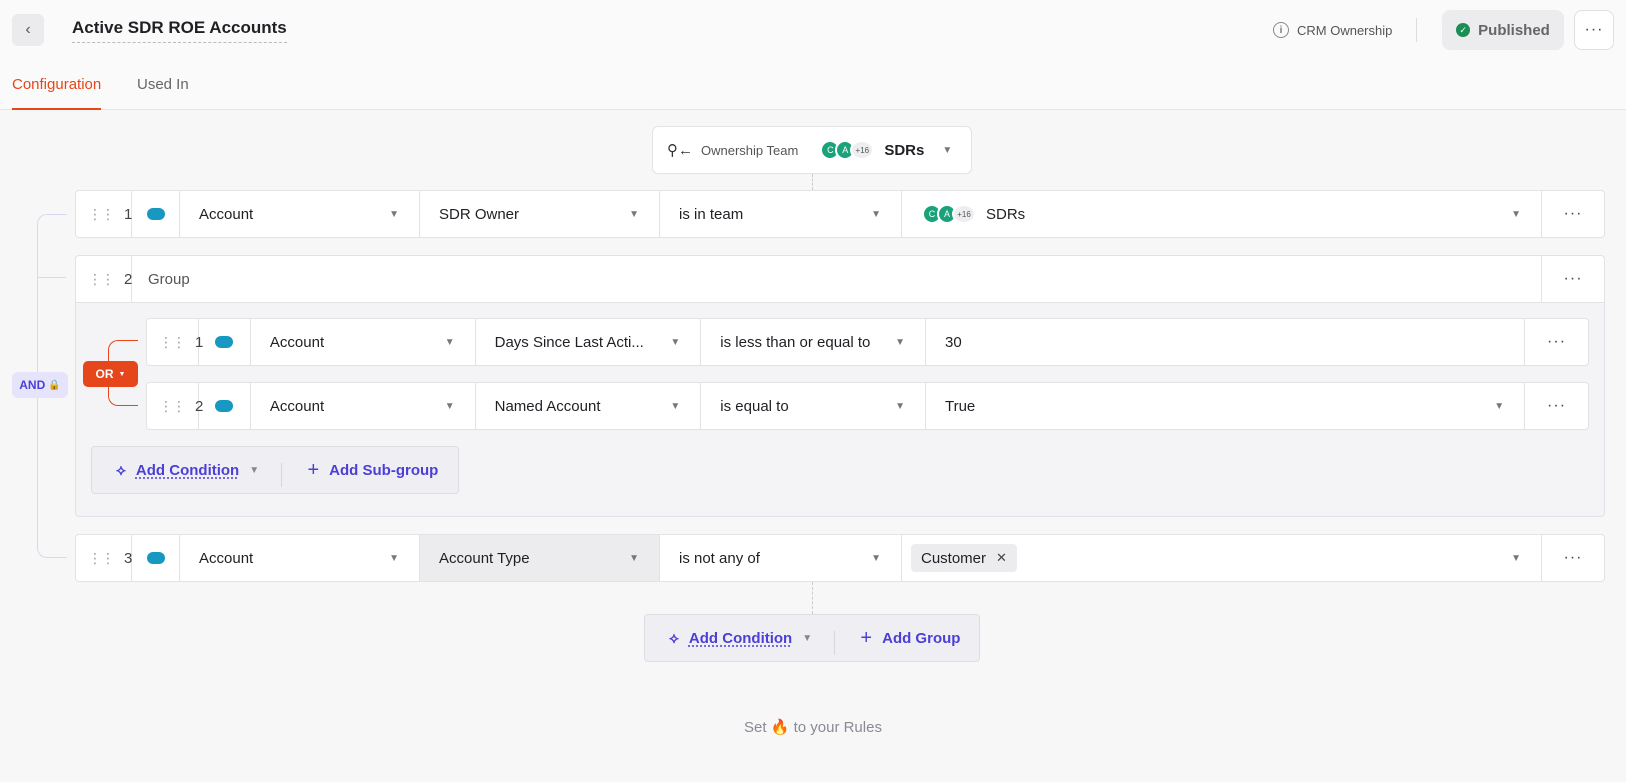 Image resolution: width=1626 pixels, height=782 pixels. I want to click on published-status-button: ✓ Published, so click(1503, 30).